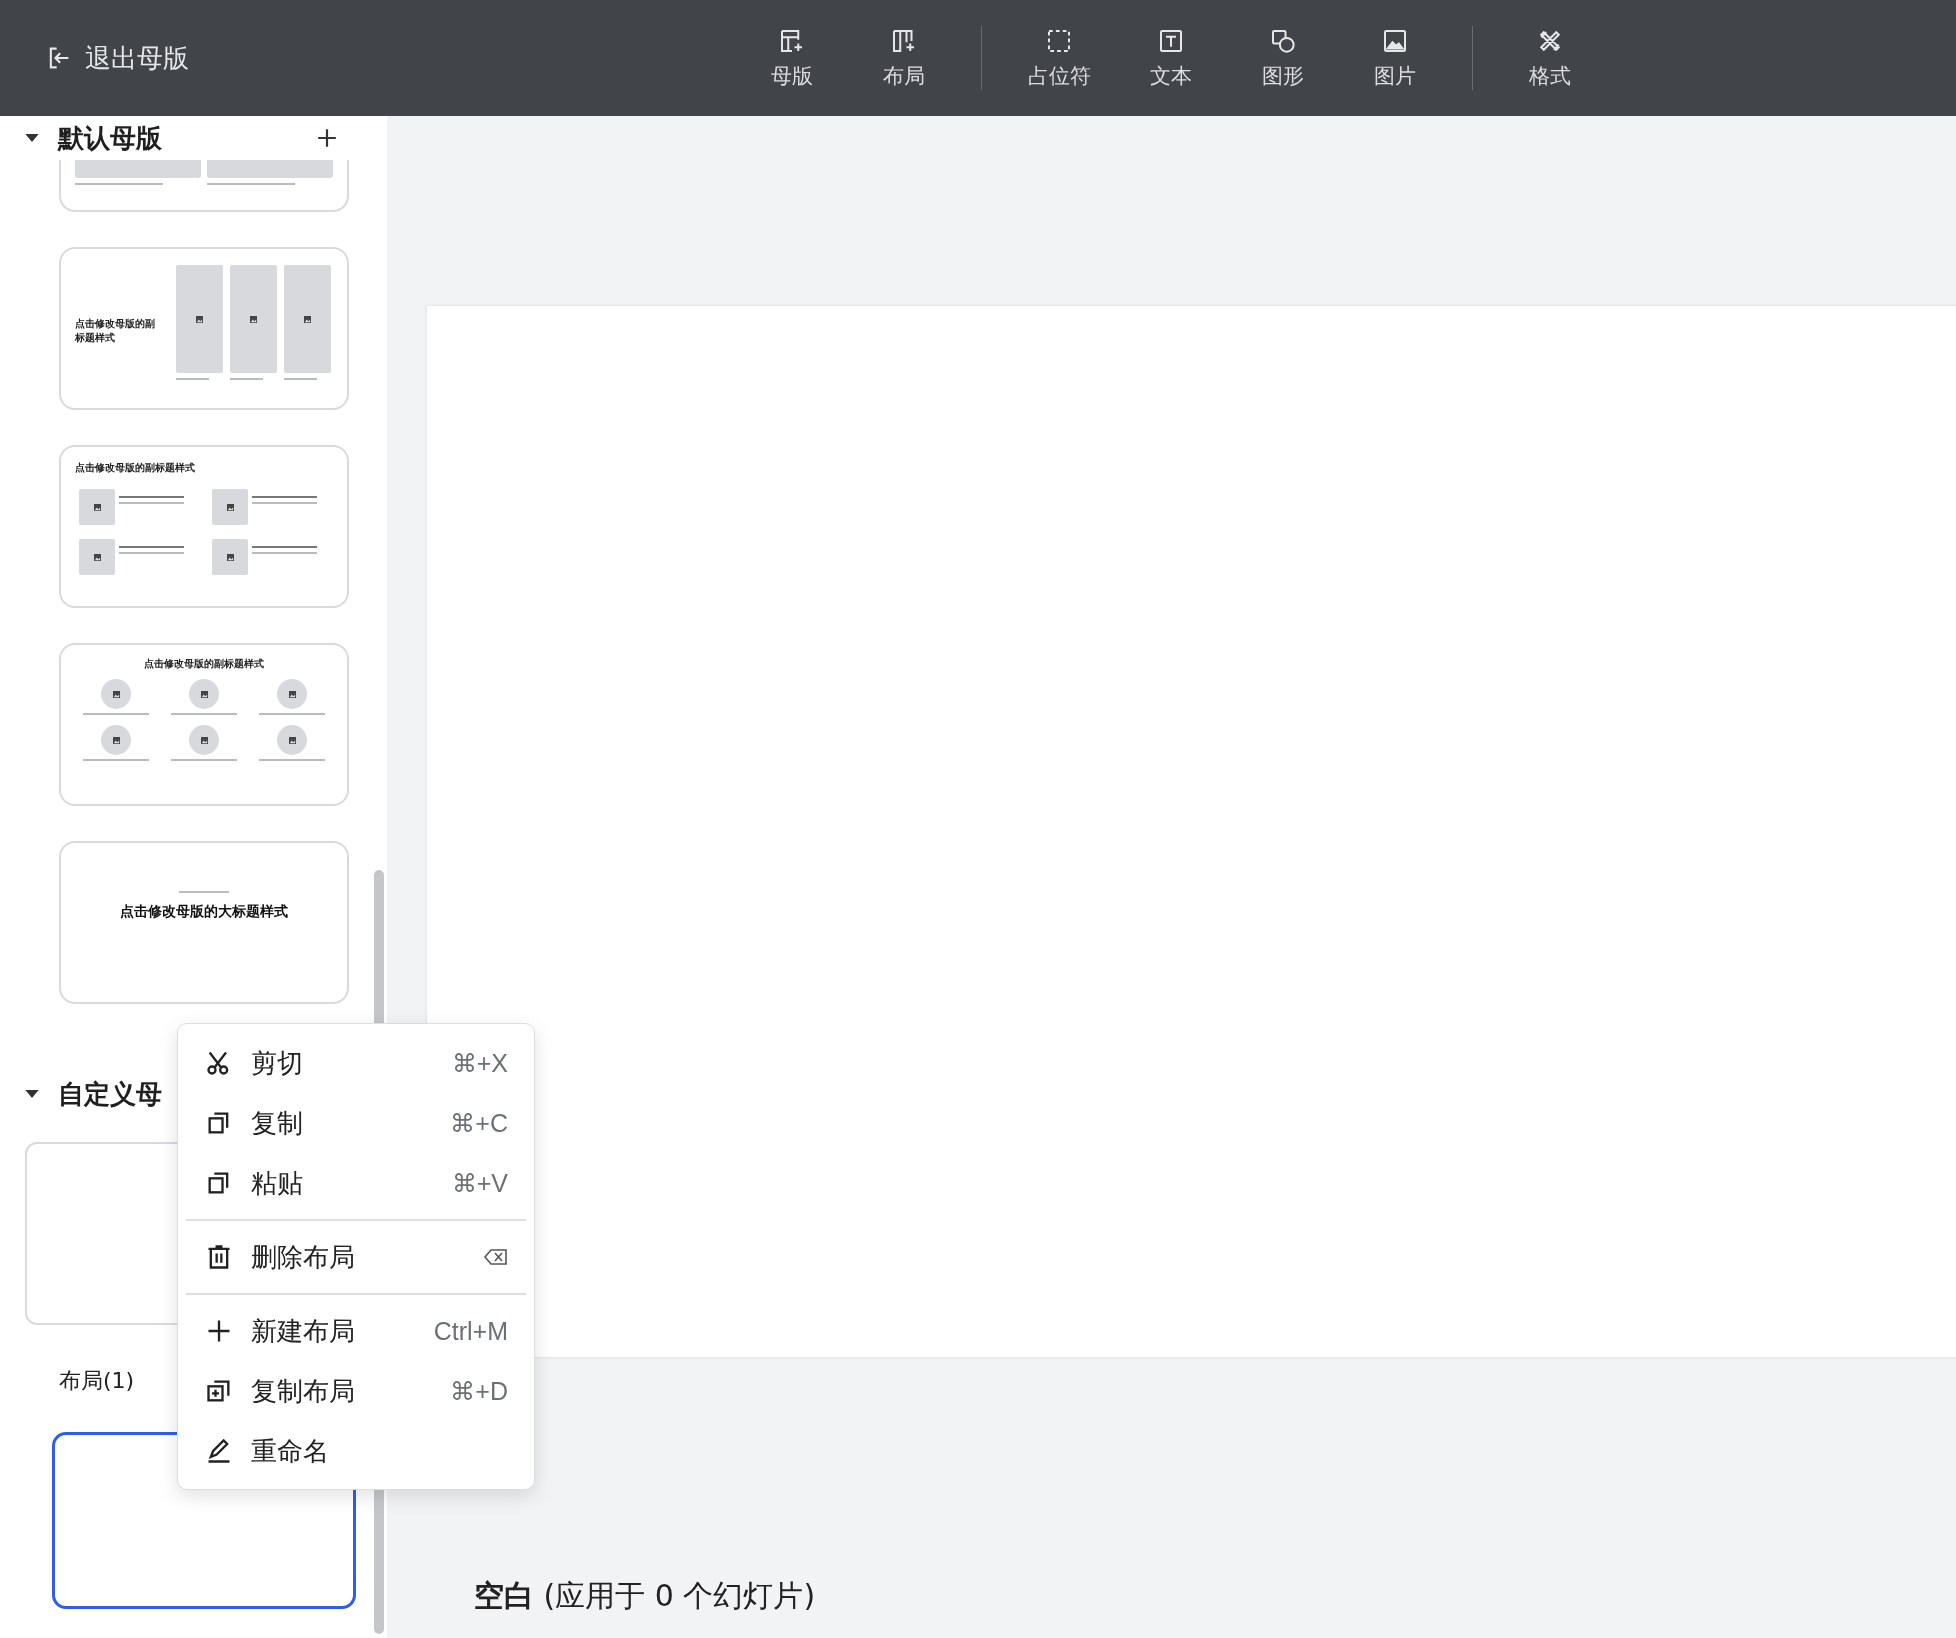  What do you see at coordinates (356, 1123) in the screenshot?
I see `menu-item: 复制 ⌘+C` at bounding box center [356, 1123].